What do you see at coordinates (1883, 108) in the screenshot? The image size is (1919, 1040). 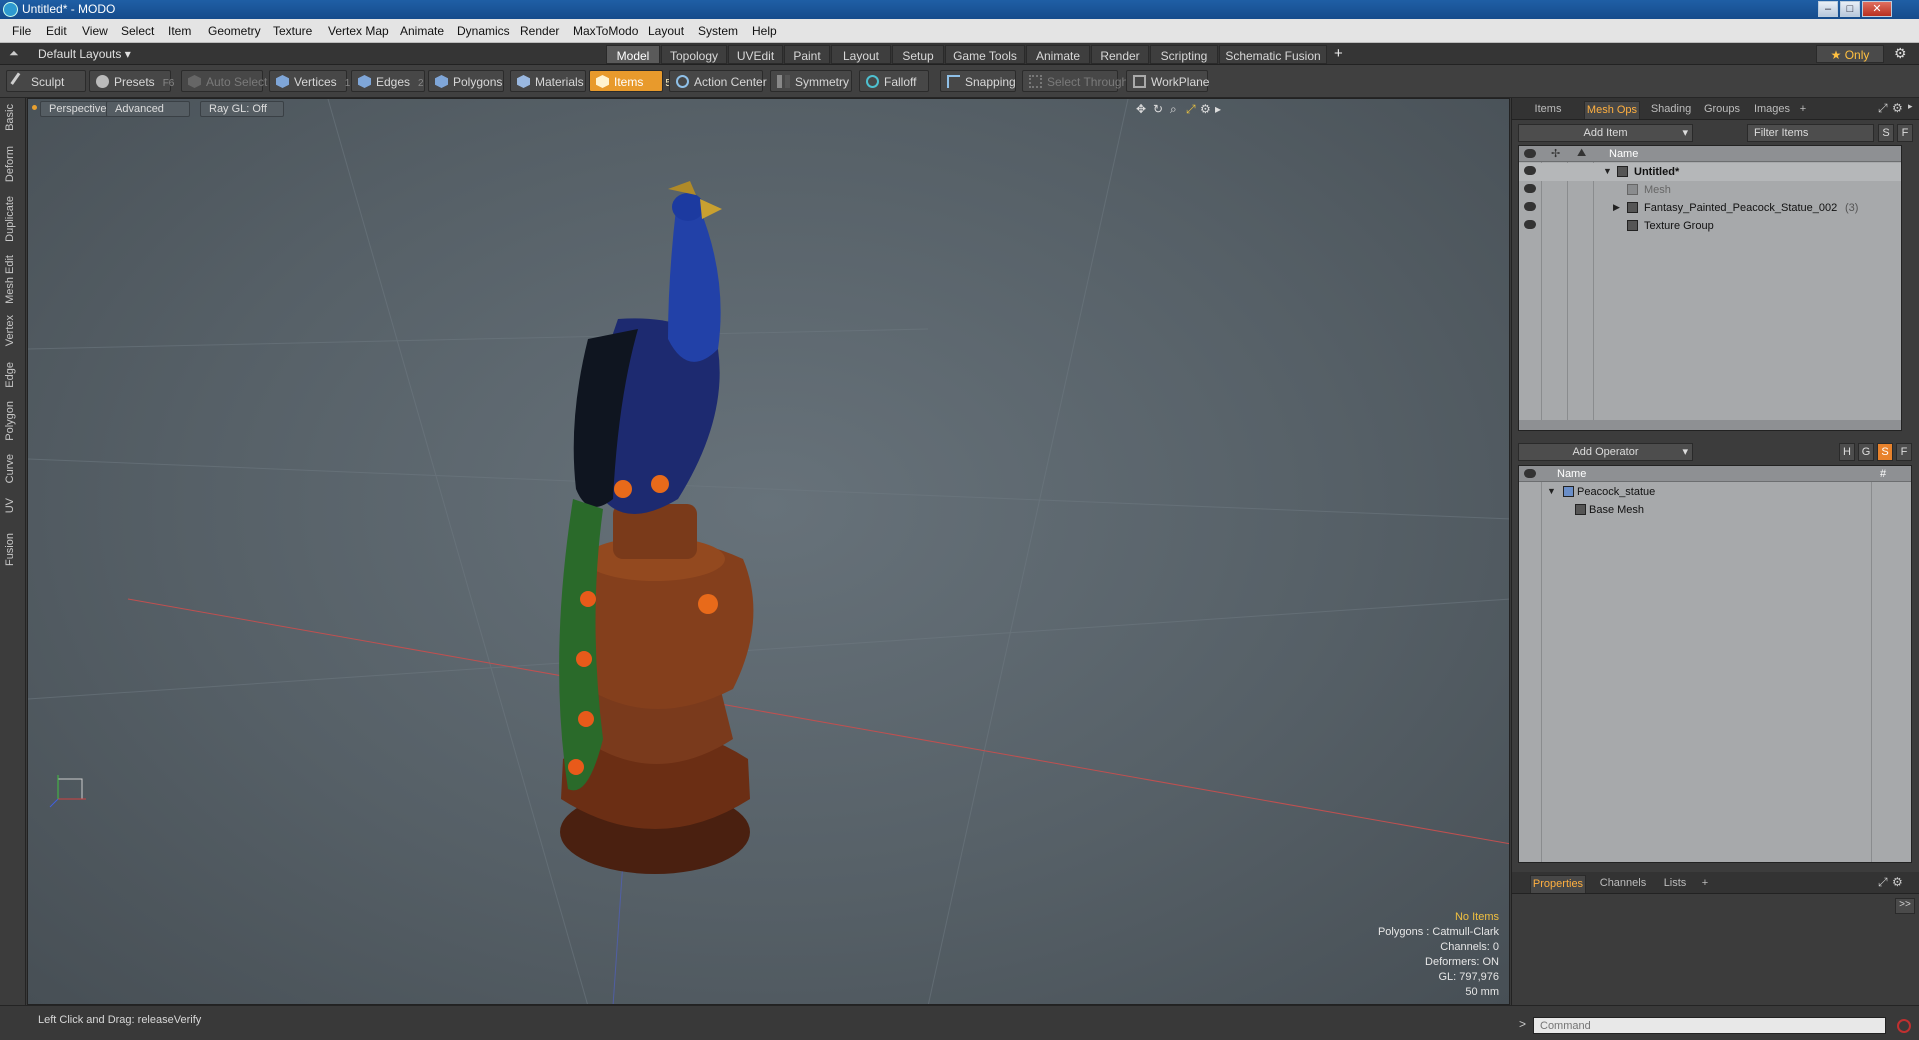 I see `scene-expand-icon: ⤢` at bounding box center [1883, 108].